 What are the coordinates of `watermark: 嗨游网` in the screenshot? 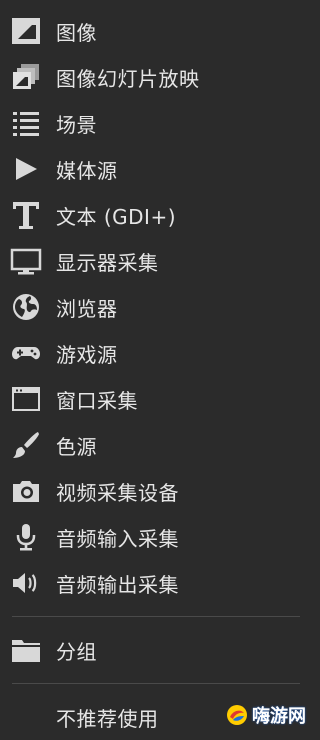 It's located at (266, 715).